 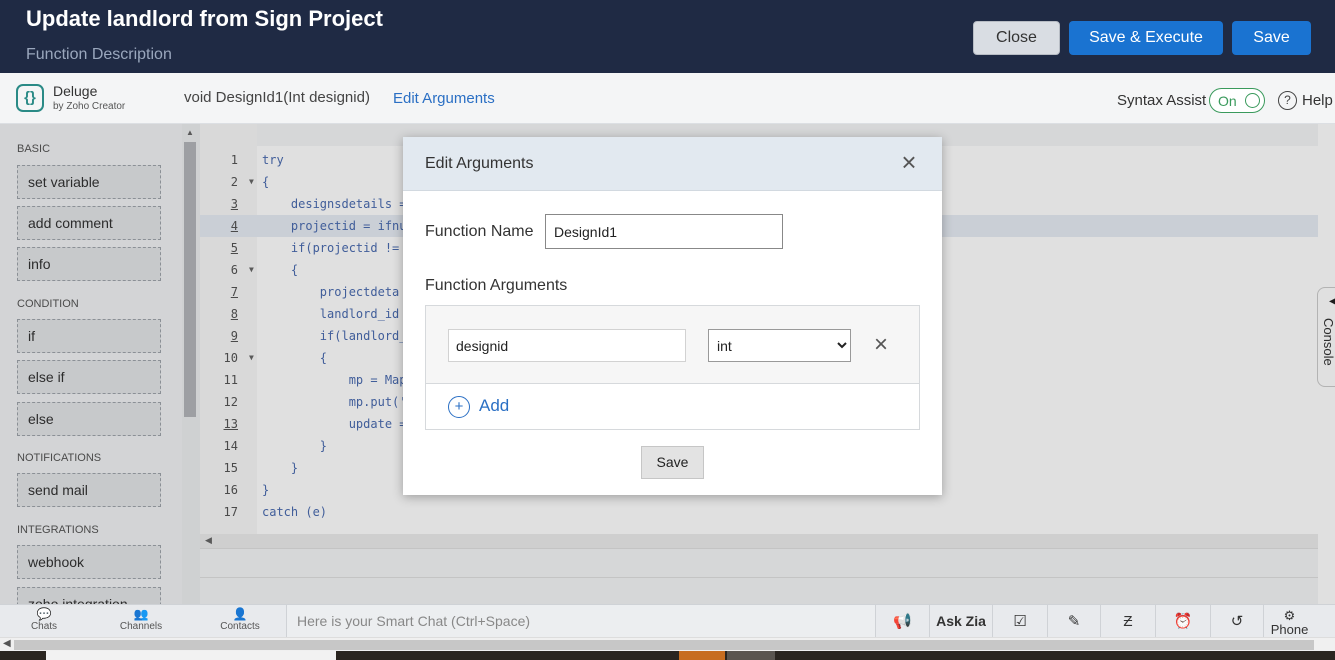 I want to click on alarm-icon: ⏰, so click(x=1182, y=621).